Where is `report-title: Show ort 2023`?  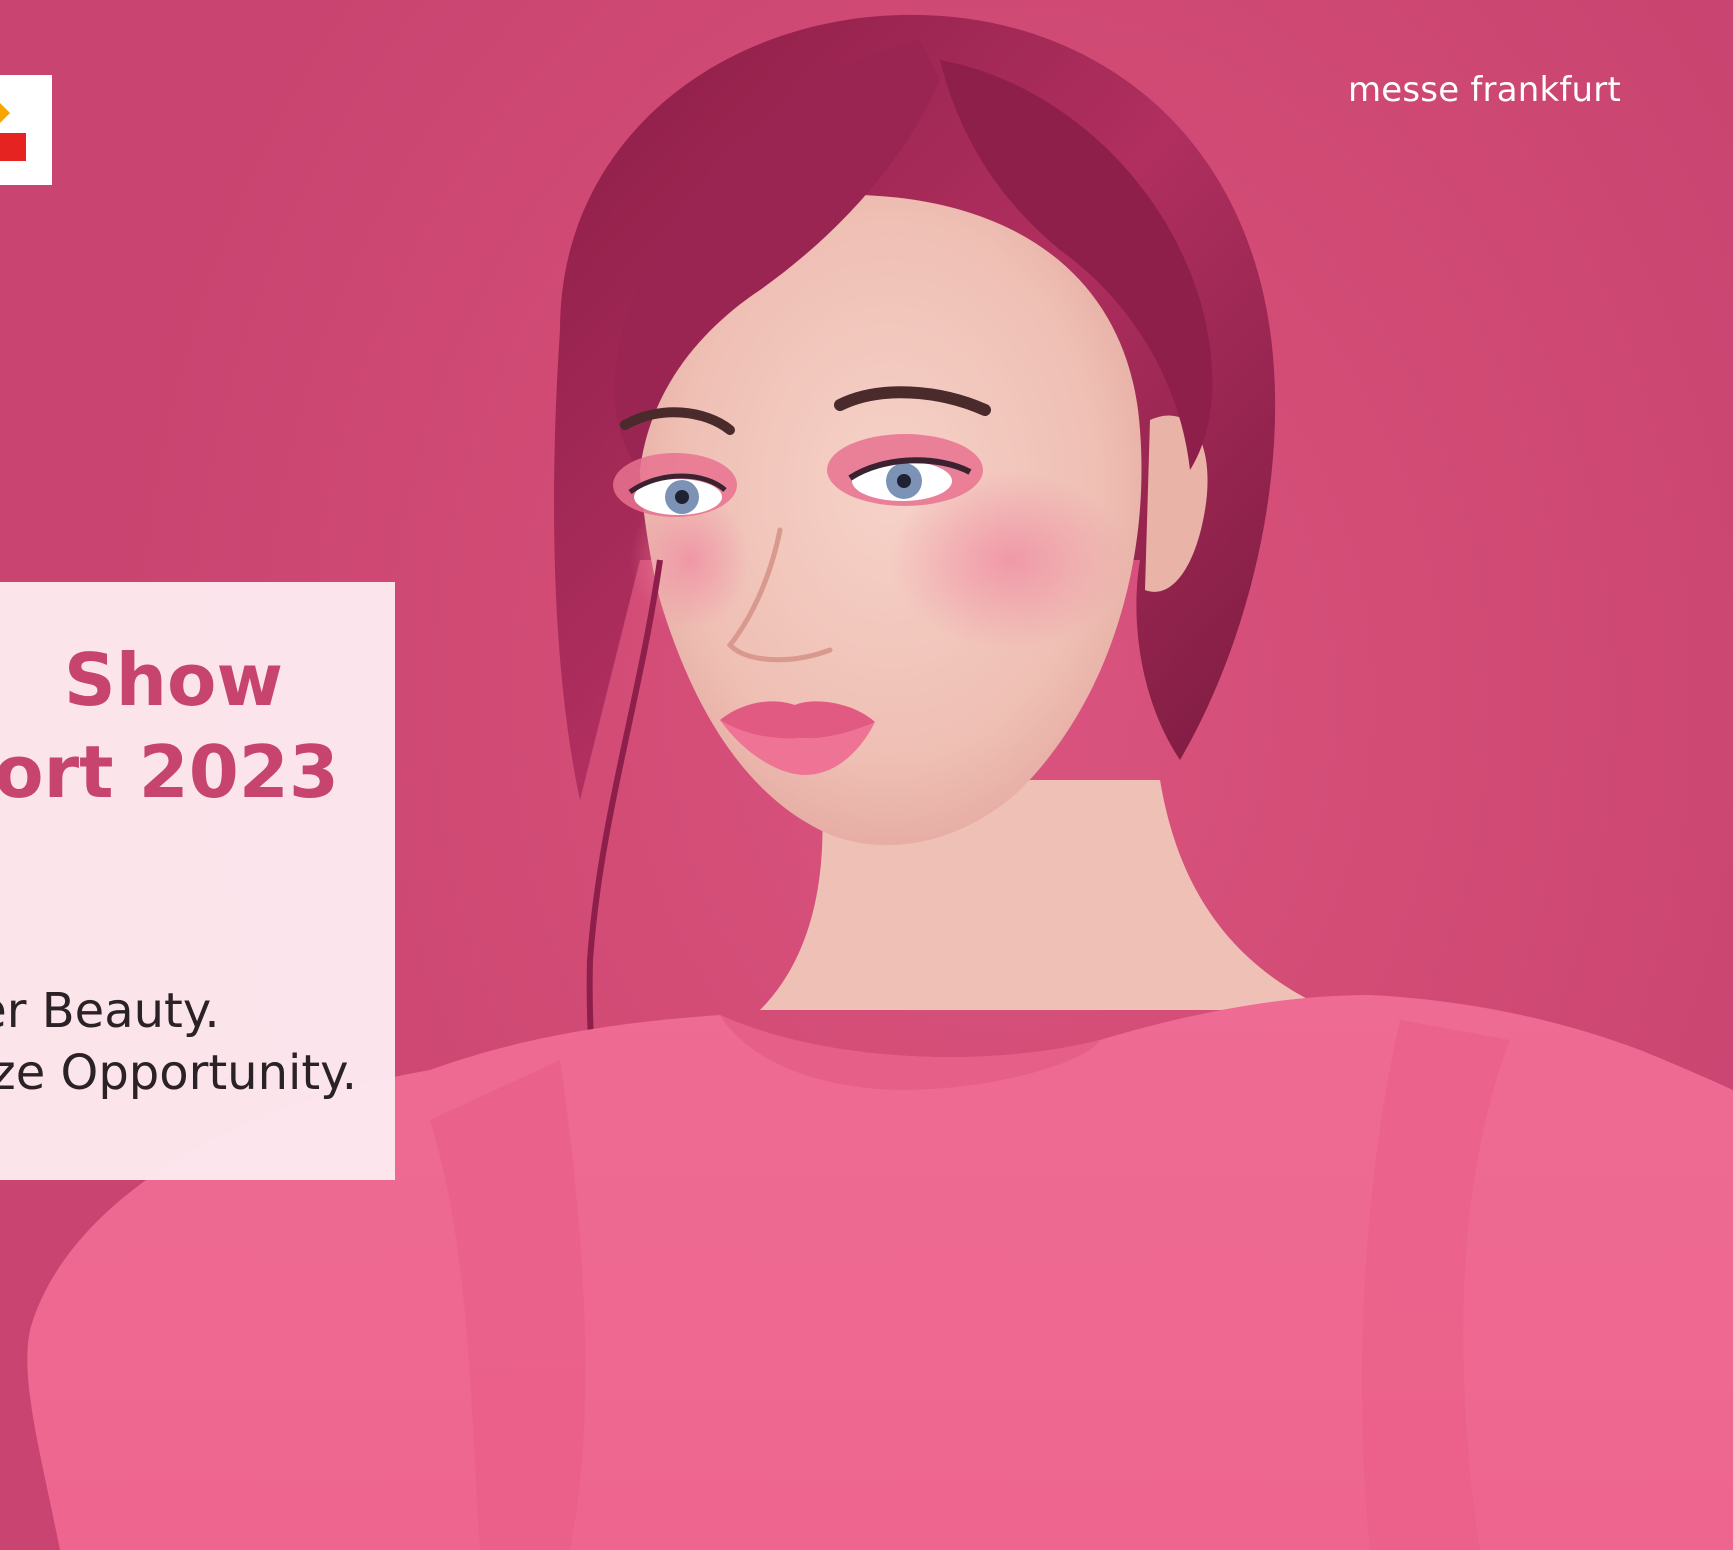
report-title: Show ort 2023 is located at coordinates (169, 726).